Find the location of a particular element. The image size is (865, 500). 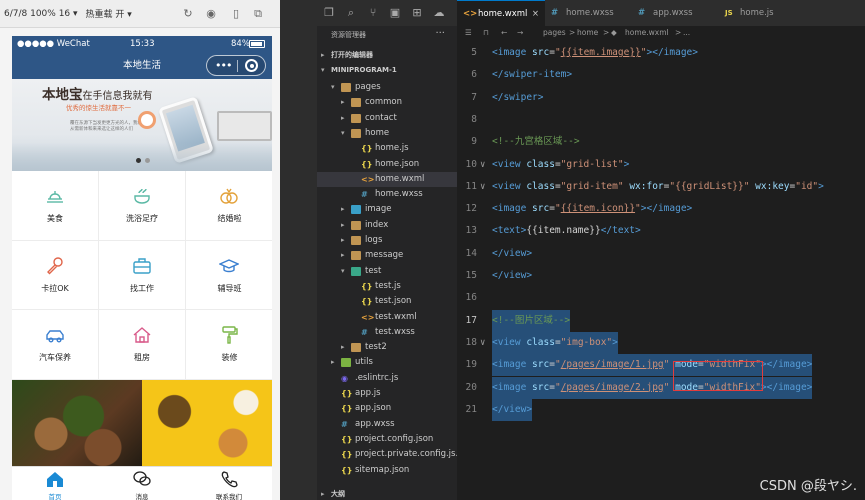

code-line: 5 <image src="{{item.image}}"></image> is located at coordinates (661, 53).